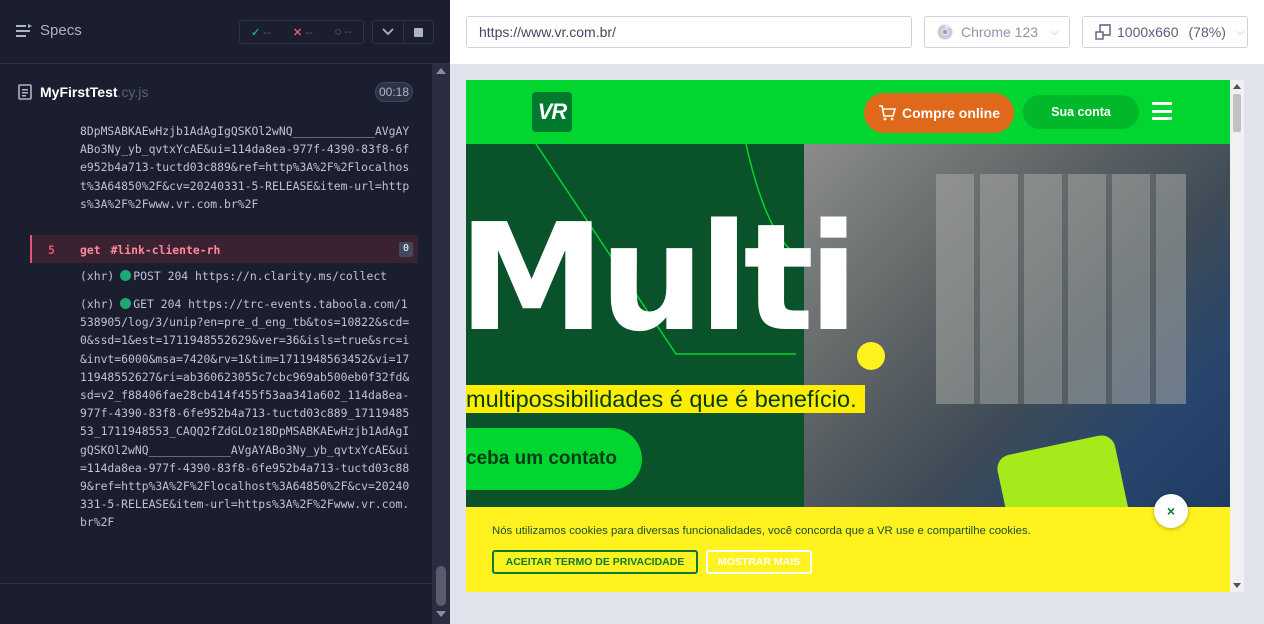 Image resolution: width=1264 pixels, height=624 pixels. What do you see at coordinates (61, 30) in the screenshot?
I see `specs-label: Specs` at bounding box center [61, 30].